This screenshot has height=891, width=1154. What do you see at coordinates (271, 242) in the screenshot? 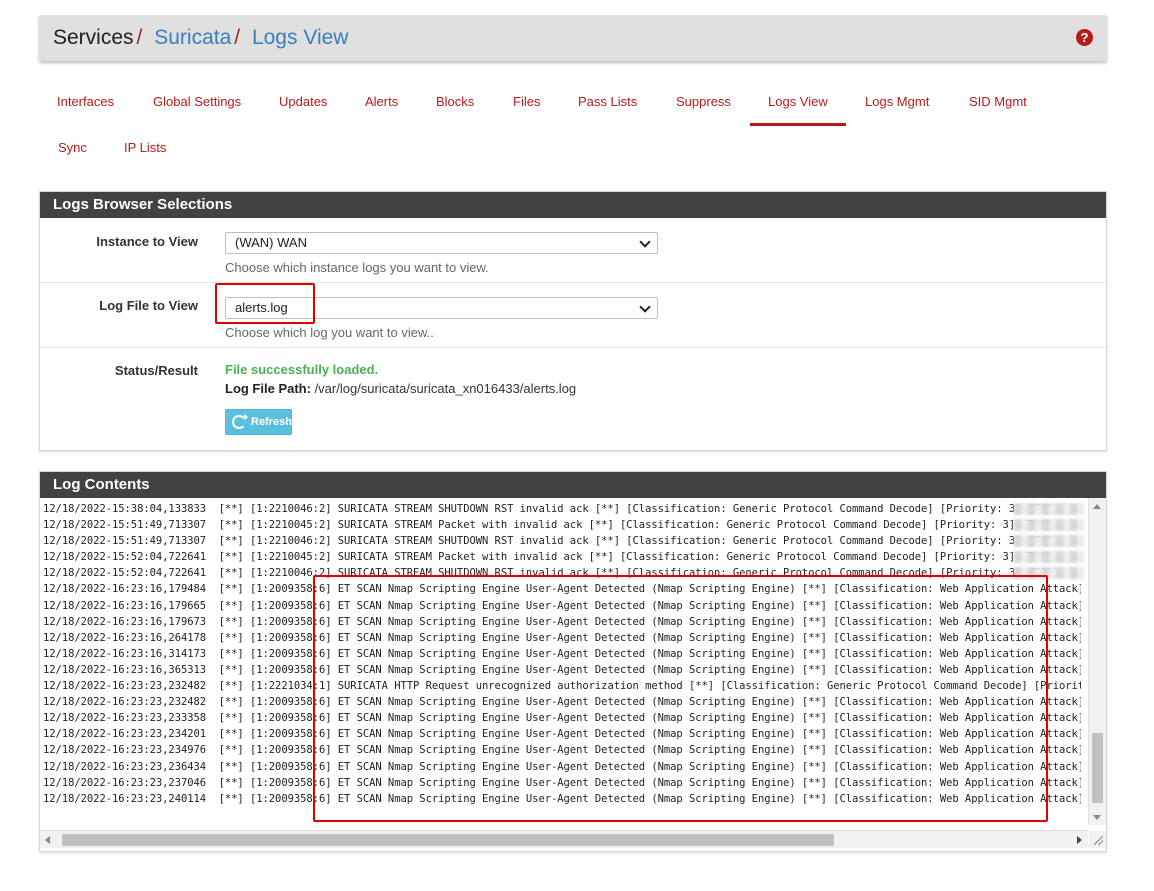
I see `instance-select-value: (WAN) WAN` at bounding box center [271, 242].